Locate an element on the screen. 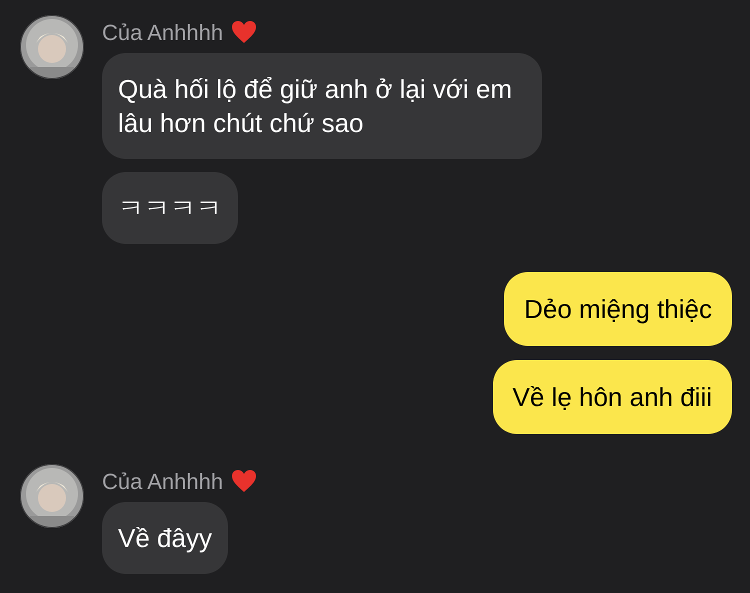 This screenshot has width=750, height=593. message-bubble: Quà hối lộ để giữ anh ở lại với em lâu hơn chút chứ sao is located at coordinates (322, 106).